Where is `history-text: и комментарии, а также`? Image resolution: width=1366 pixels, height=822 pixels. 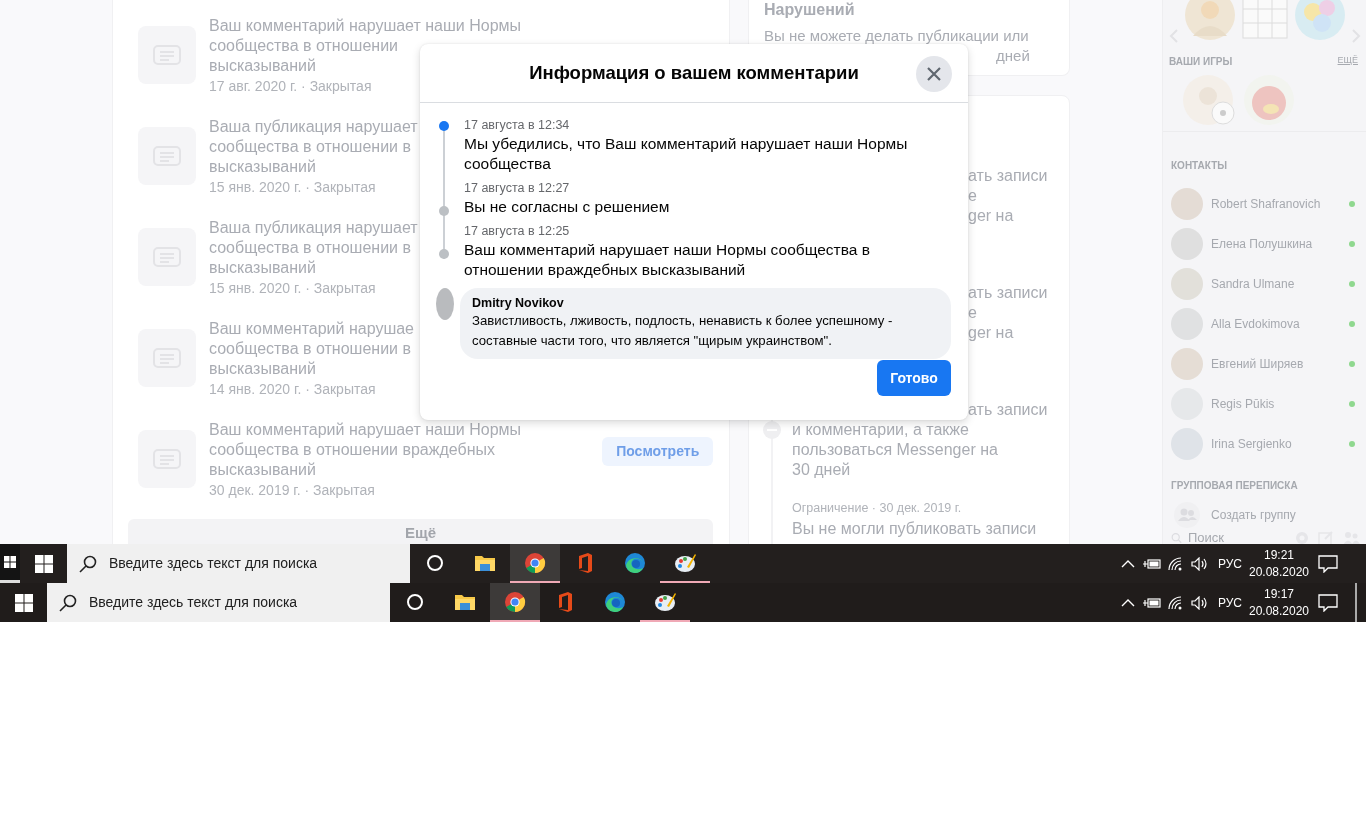 history-text: и комментарии, а также is located at coordinates (880, 429).